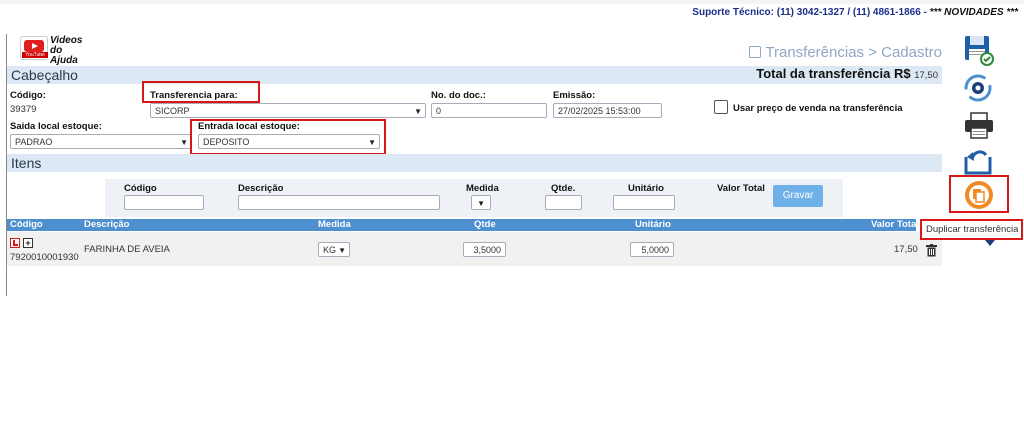 This screenshot has height=439, width=1024. I want to click on item-flag-icon, so click(15, 243).